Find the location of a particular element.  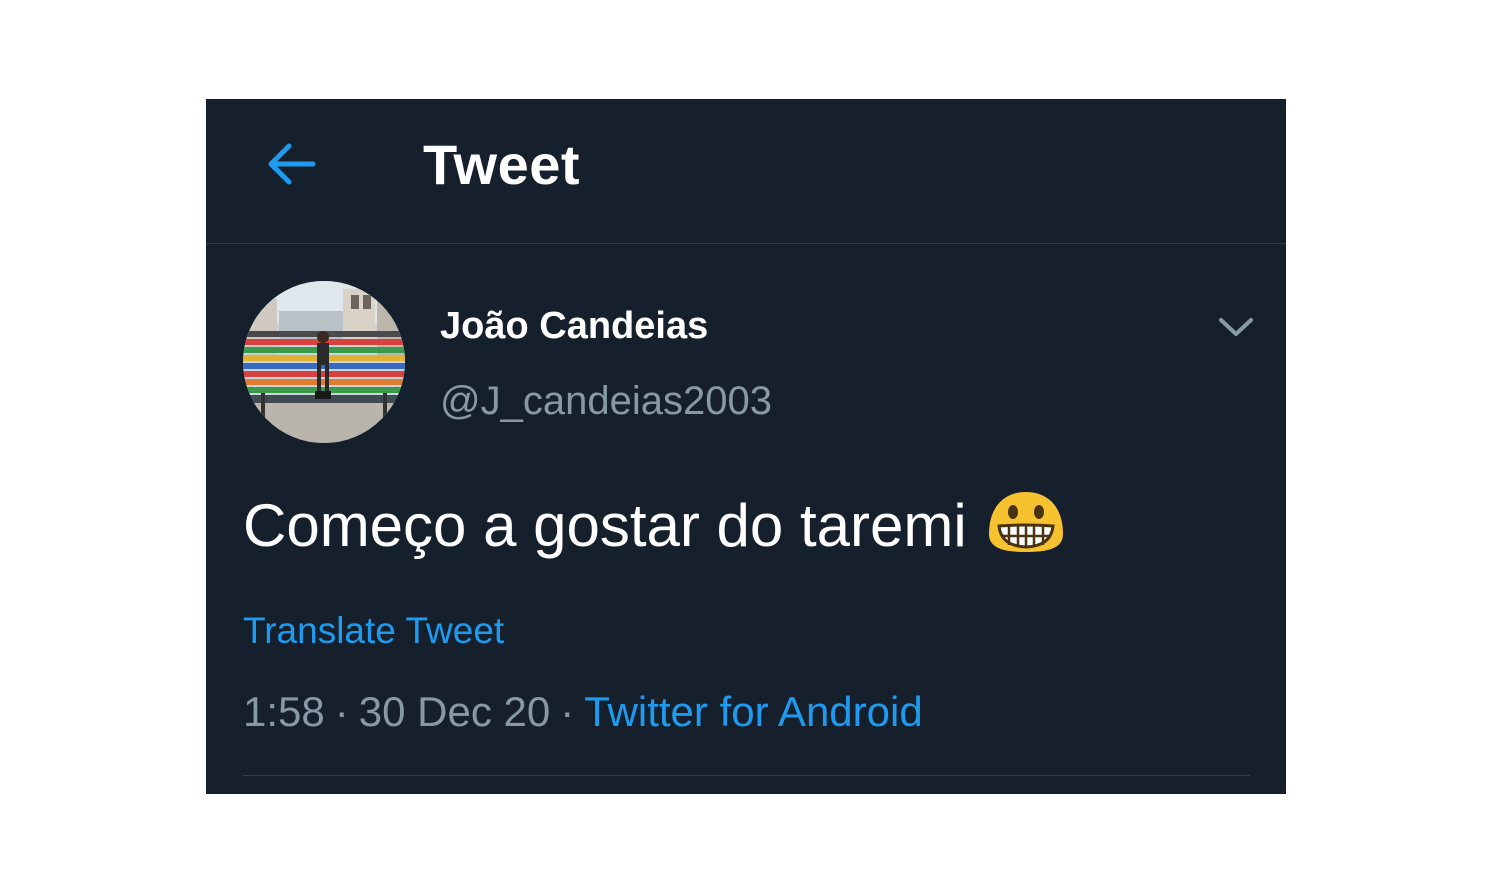

tweet-meta: 1:58 · 30 Dec 20 · Twitter for Android is located at coordinates (583, 712).